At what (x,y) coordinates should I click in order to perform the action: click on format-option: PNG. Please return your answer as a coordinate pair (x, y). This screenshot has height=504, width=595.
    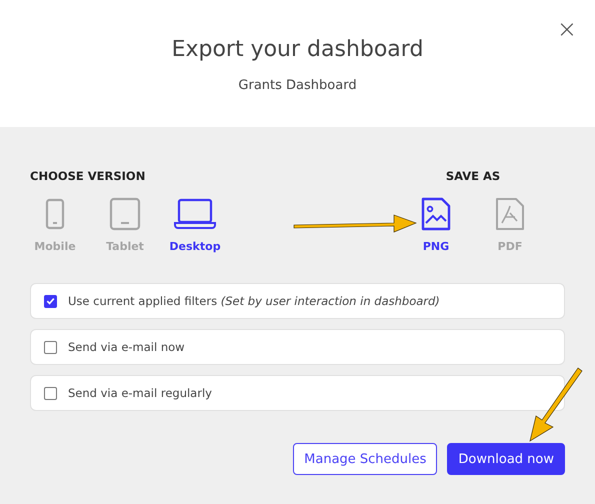
    Looking at the image, I should click on (436, 225).